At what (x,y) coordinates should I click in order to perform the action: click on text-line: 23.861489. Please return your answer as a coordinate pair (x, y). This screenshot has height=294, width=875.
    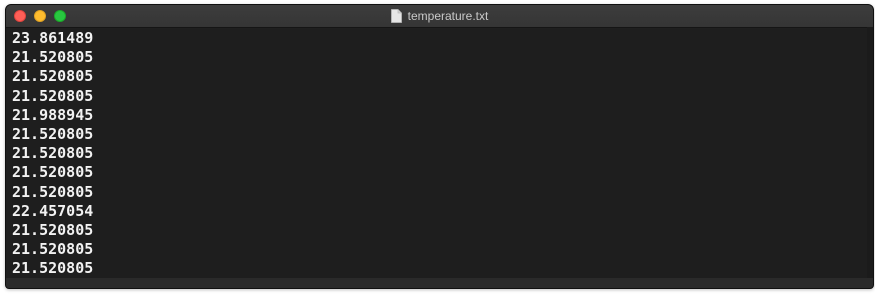
    Looking at the image, I should click on (53, 38).